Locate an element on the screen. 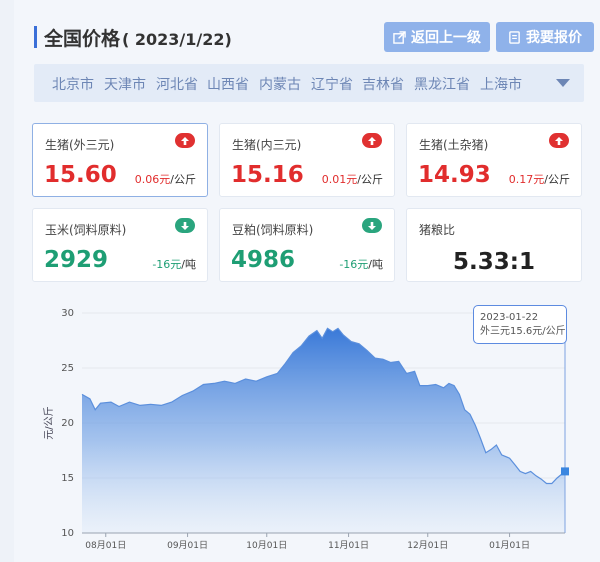 The width and height of the screenshot is (600, 562). chart-point-marker is located at coordinates (565, 471).